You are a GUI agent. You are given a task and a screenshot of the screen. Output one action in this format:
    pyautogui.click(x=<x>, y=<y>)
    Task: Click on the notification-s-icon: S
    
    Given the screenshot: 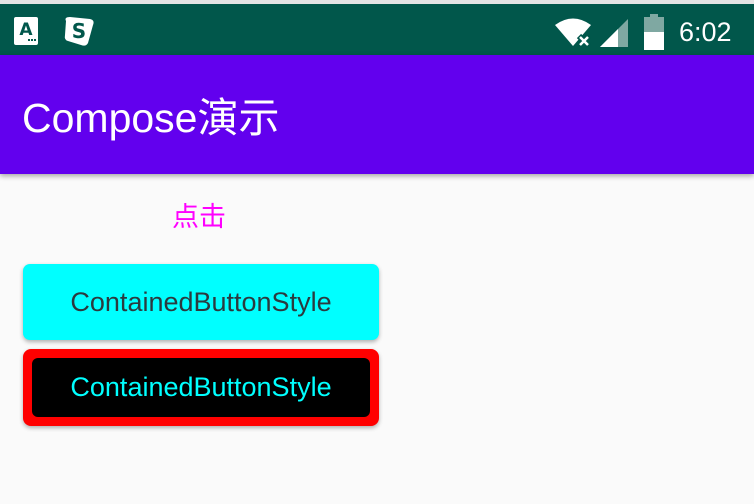 What is the action you would take?
    pyautogui.click(x=79, y=31)
    